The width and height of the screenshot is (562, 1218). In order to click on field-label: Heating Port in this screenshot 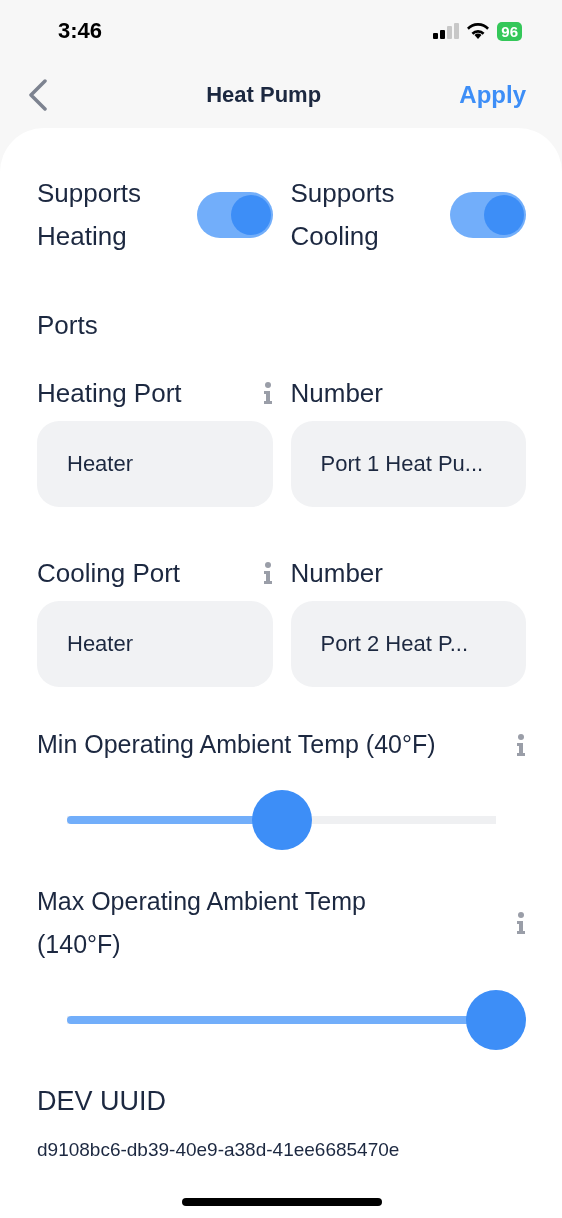, I will do `click(109, 393)`.